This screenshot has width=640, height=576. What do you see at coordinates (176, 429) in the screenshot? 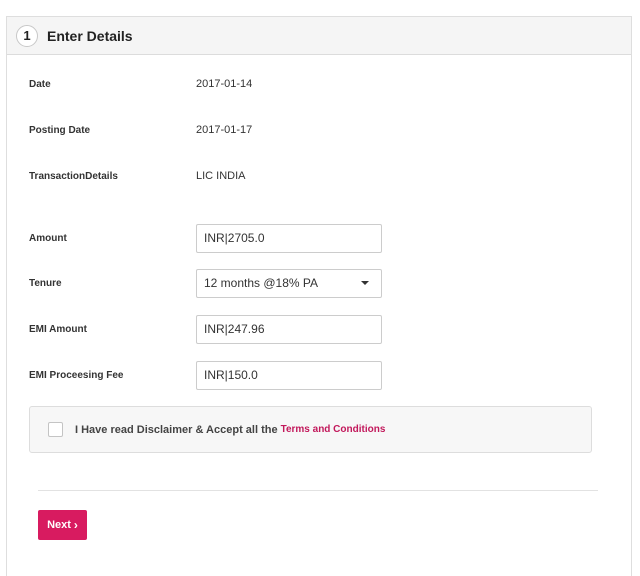
I see `terms-text: I Have read Disclaimer & Accept all the` at bounding box center [176, 429].